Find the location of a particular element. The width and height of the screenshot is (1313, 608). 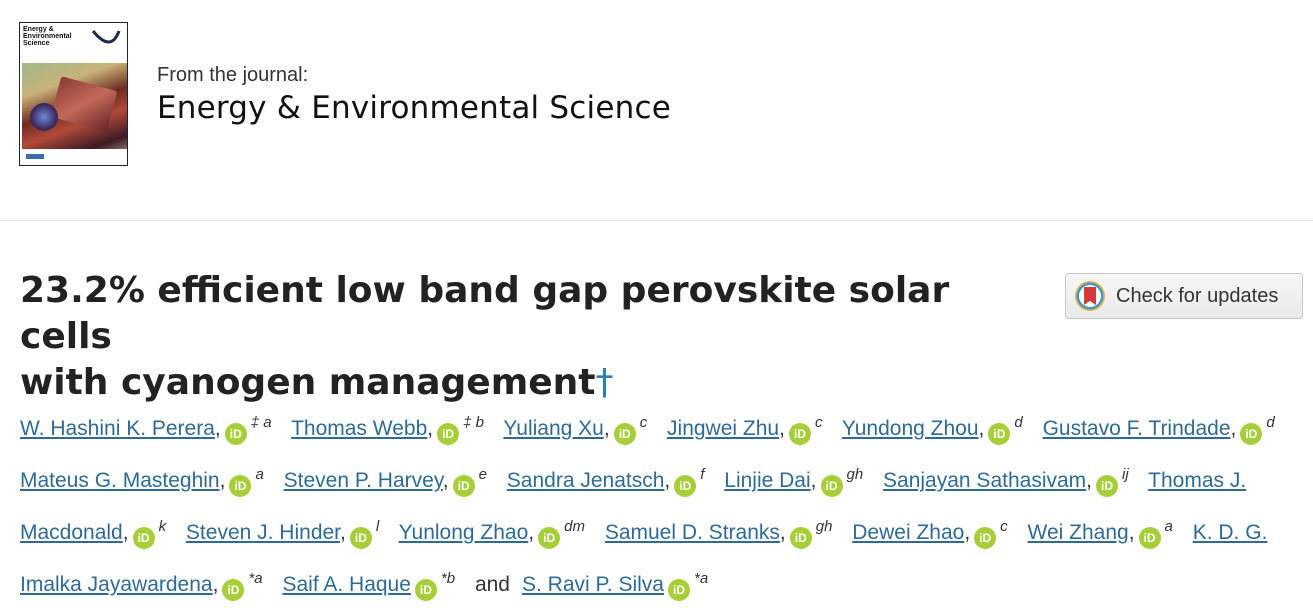

author-name-link: Steven J. Hinder is located at coordinates (263, 532).